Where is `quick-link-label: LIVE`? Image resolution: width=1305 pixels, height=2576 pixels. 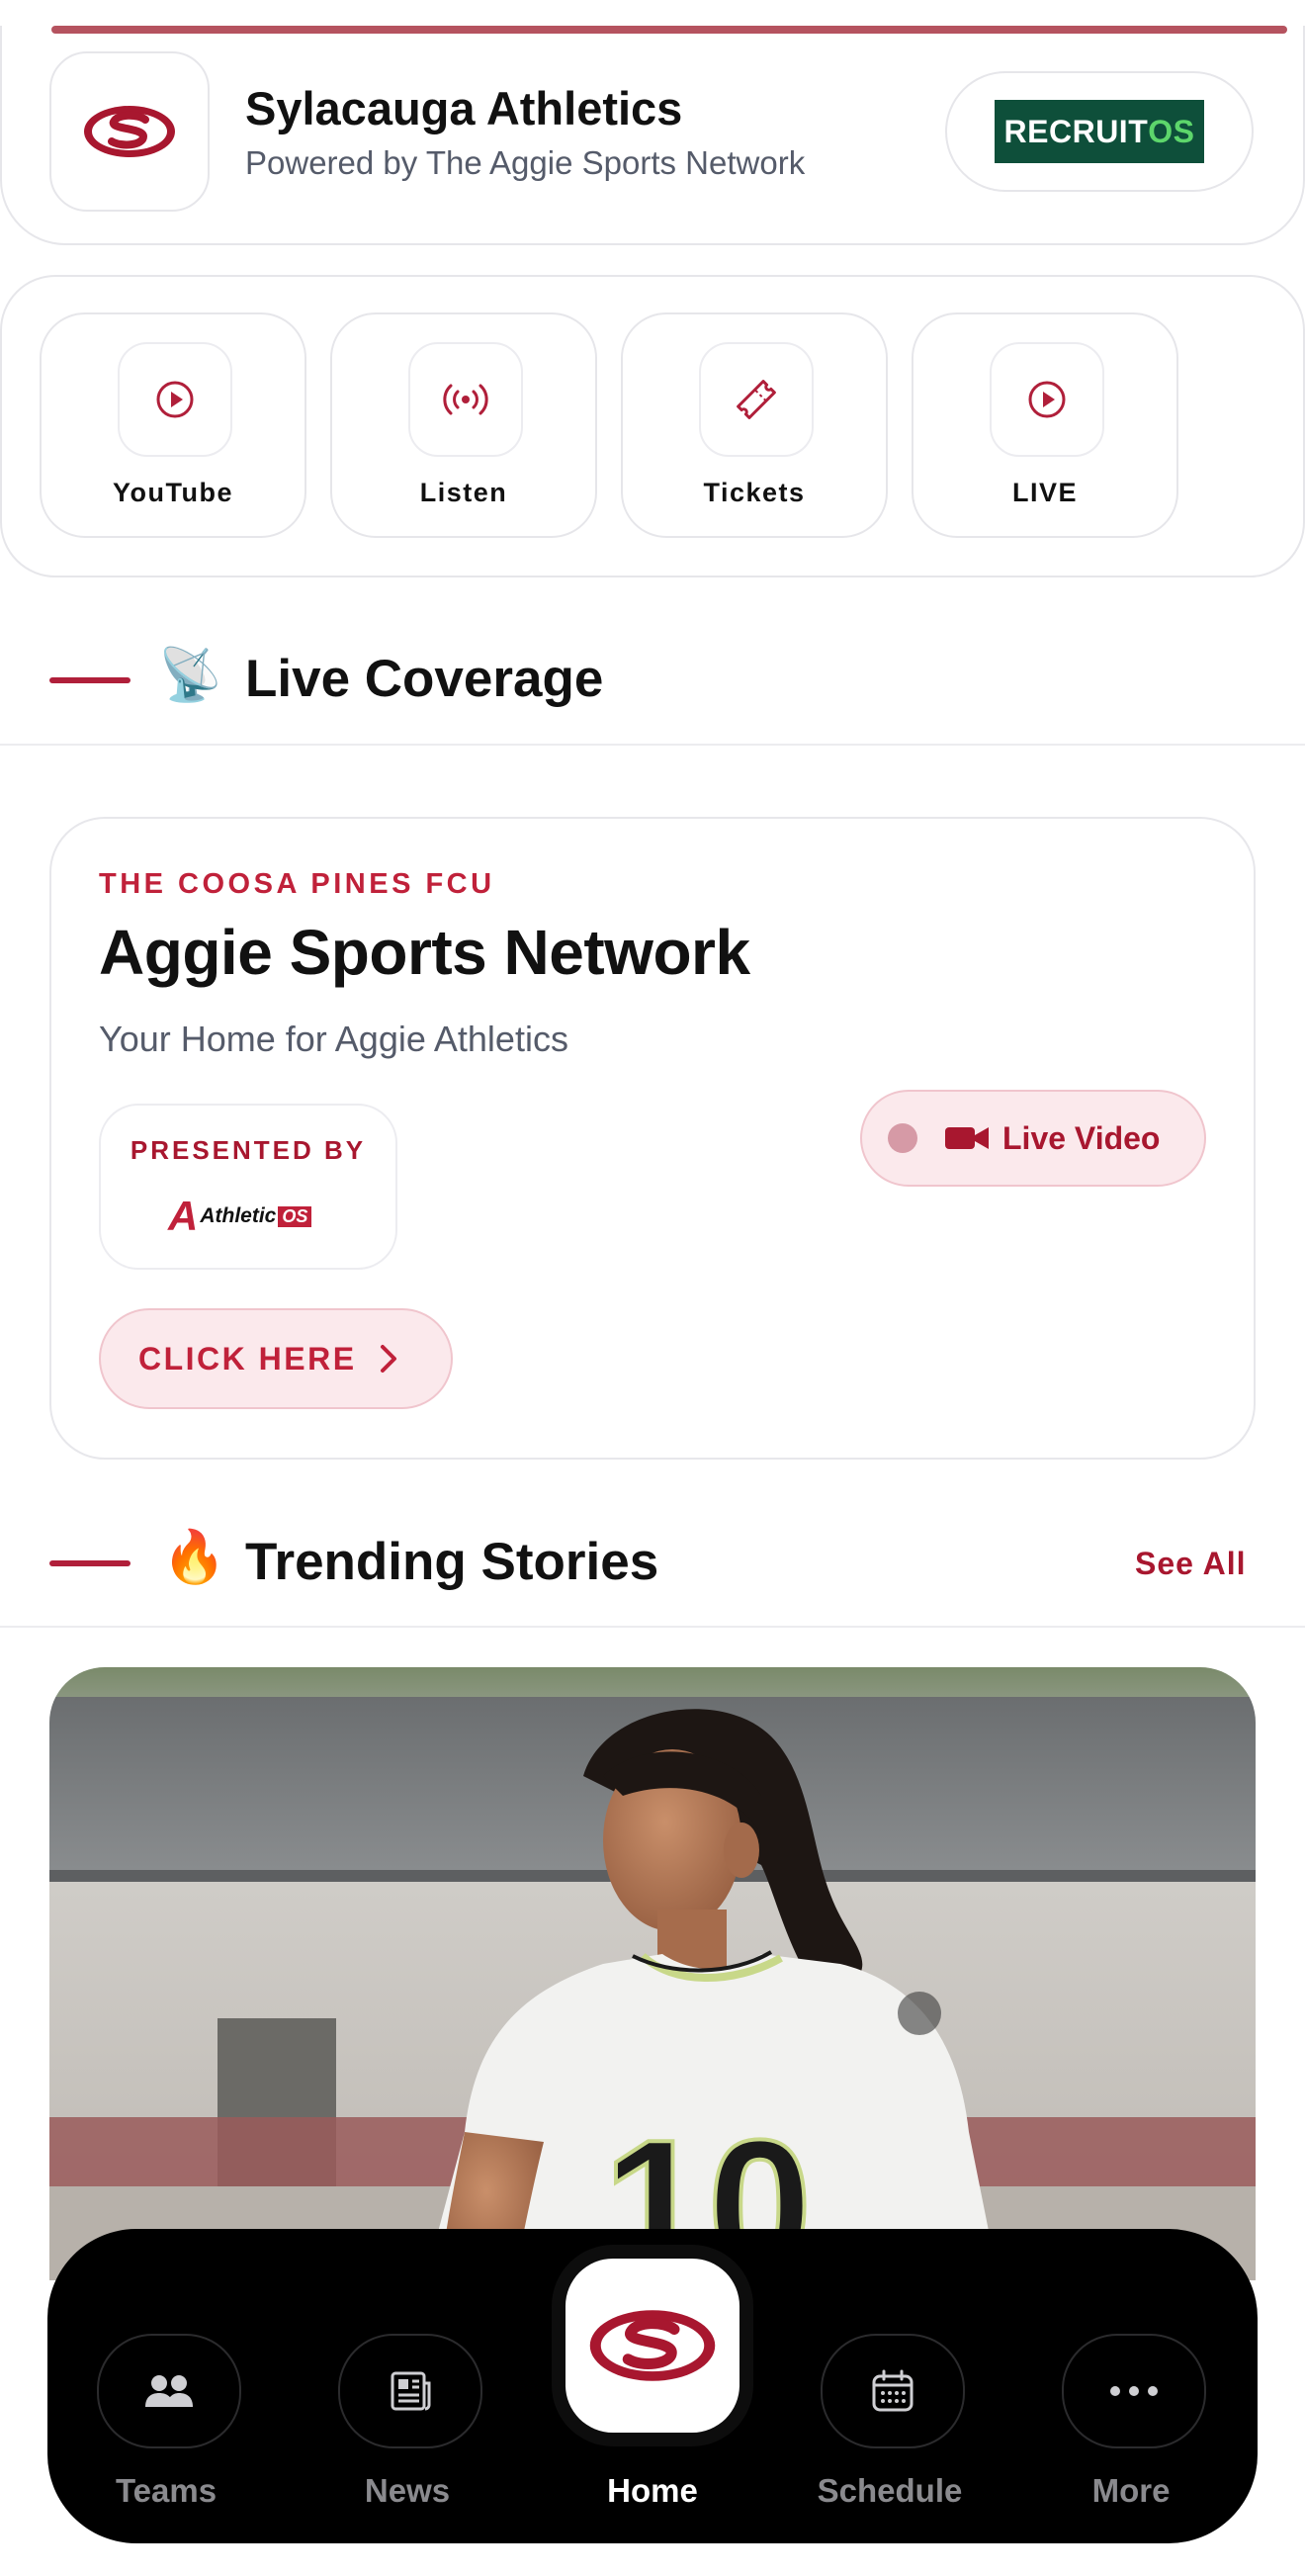 quick-link-label: LIVE is located at coordinates (1045, 492).